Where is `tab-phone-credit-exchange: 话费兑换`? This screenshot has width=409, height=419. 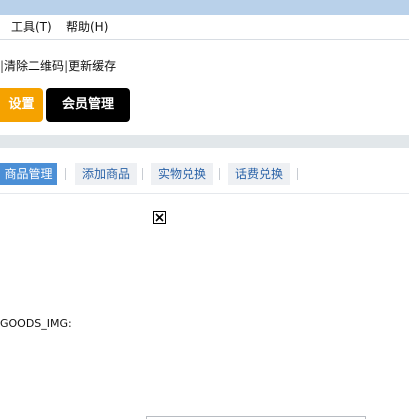
tab-phone-credit-exchange: 话费兑换 is located at coordinates (259, 174).